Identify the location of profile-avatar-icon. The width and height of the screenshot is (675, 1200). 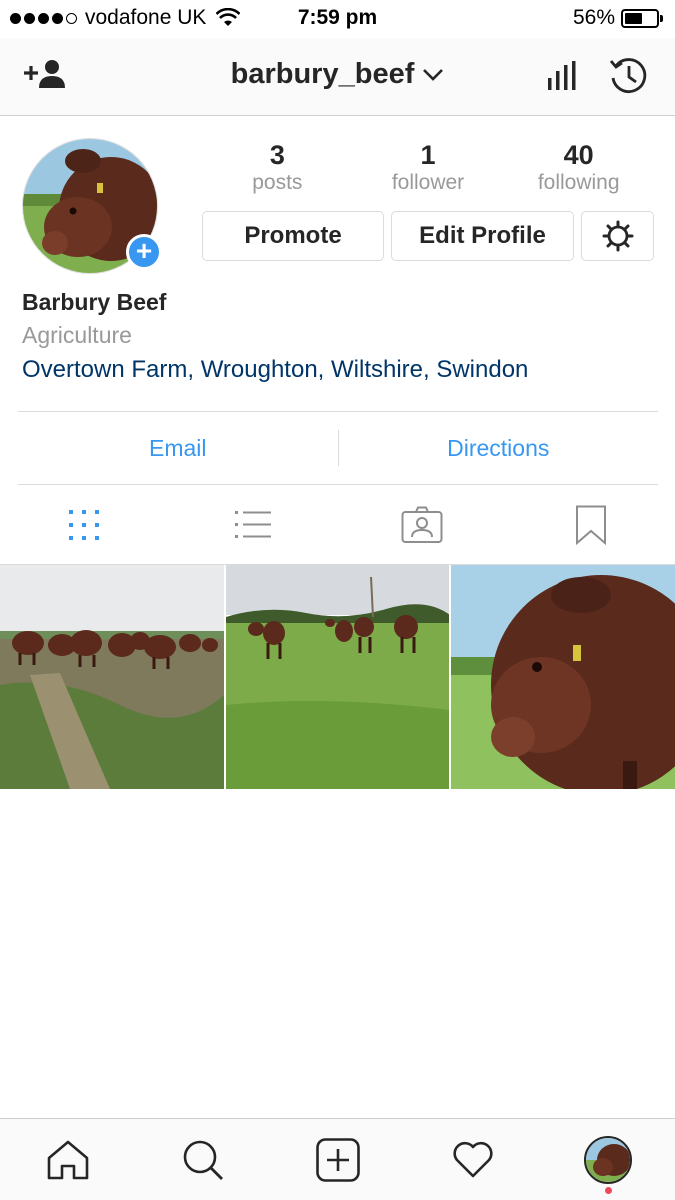
(607, 1159).